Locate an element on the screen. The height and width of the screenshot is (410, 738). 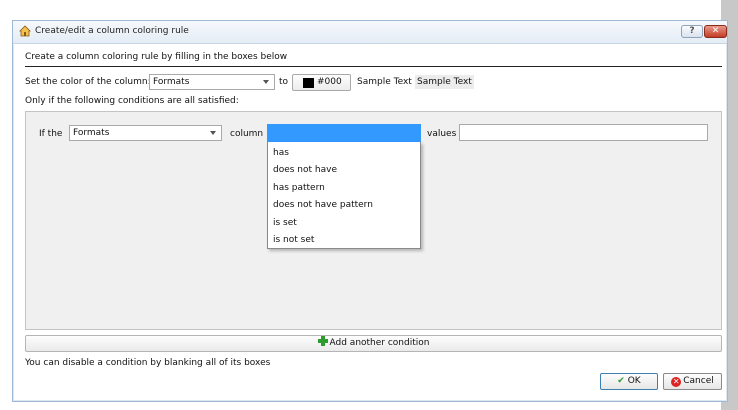
color-swatch is located at coordinates (308, 83).